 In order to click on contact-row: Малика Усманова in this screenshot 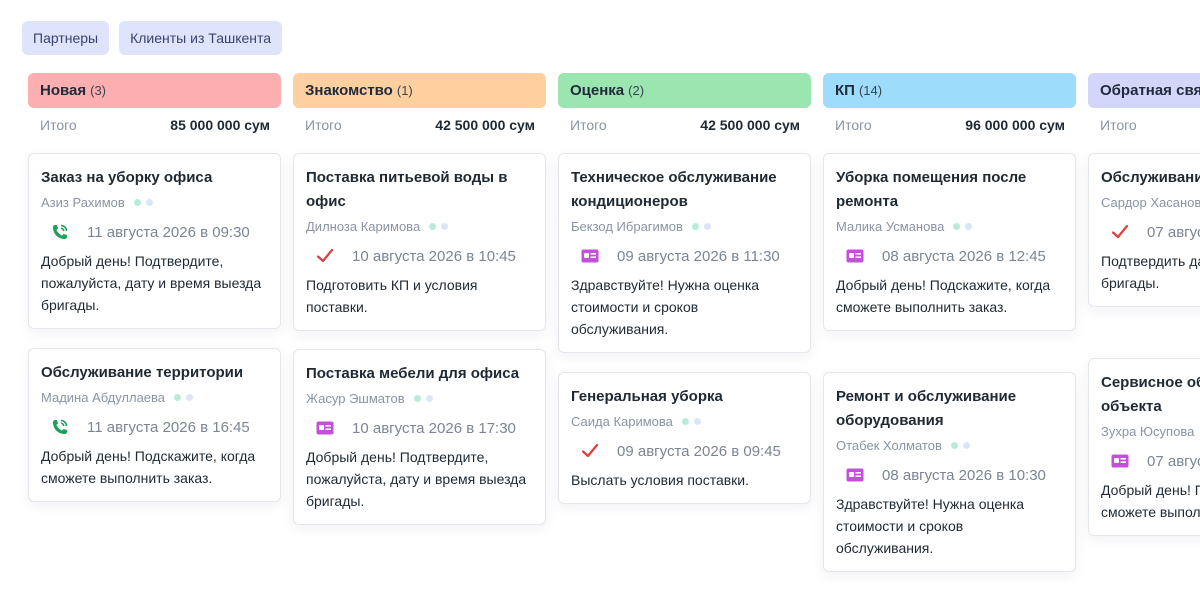, I will do `click(949, 226)`.